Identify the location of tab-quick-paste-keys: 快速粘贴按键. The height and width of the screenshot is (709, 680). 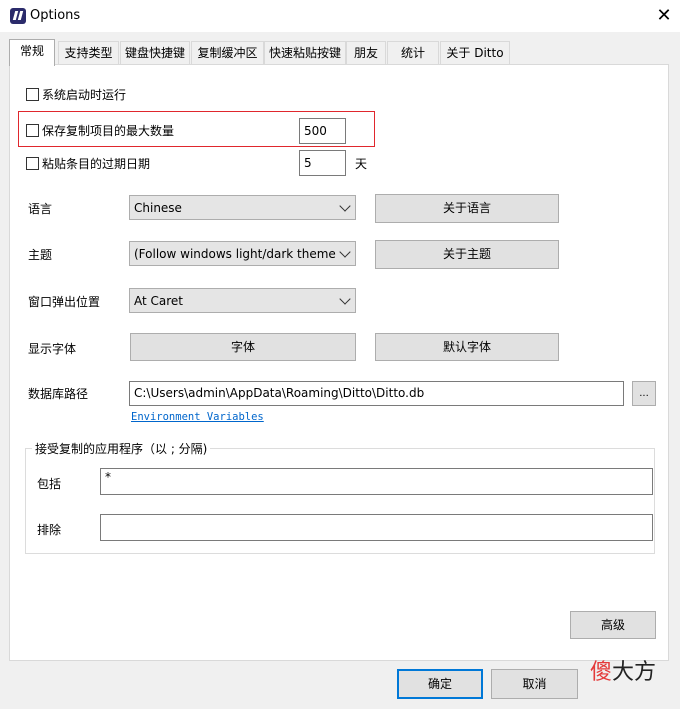
(305, 52).